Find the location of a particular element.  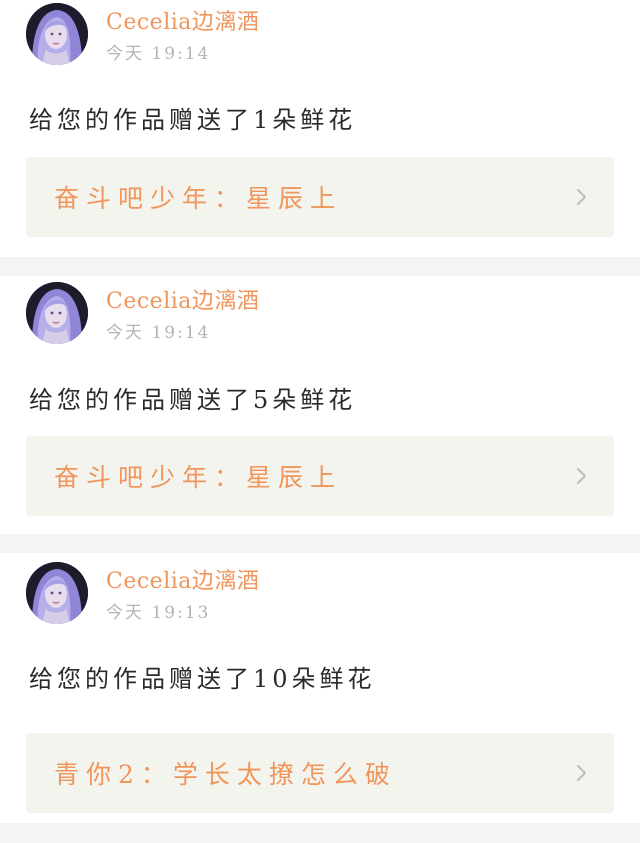

notification-message: 给您的作品赠送了5朵鲜花 is located at coordinates (193, 400).